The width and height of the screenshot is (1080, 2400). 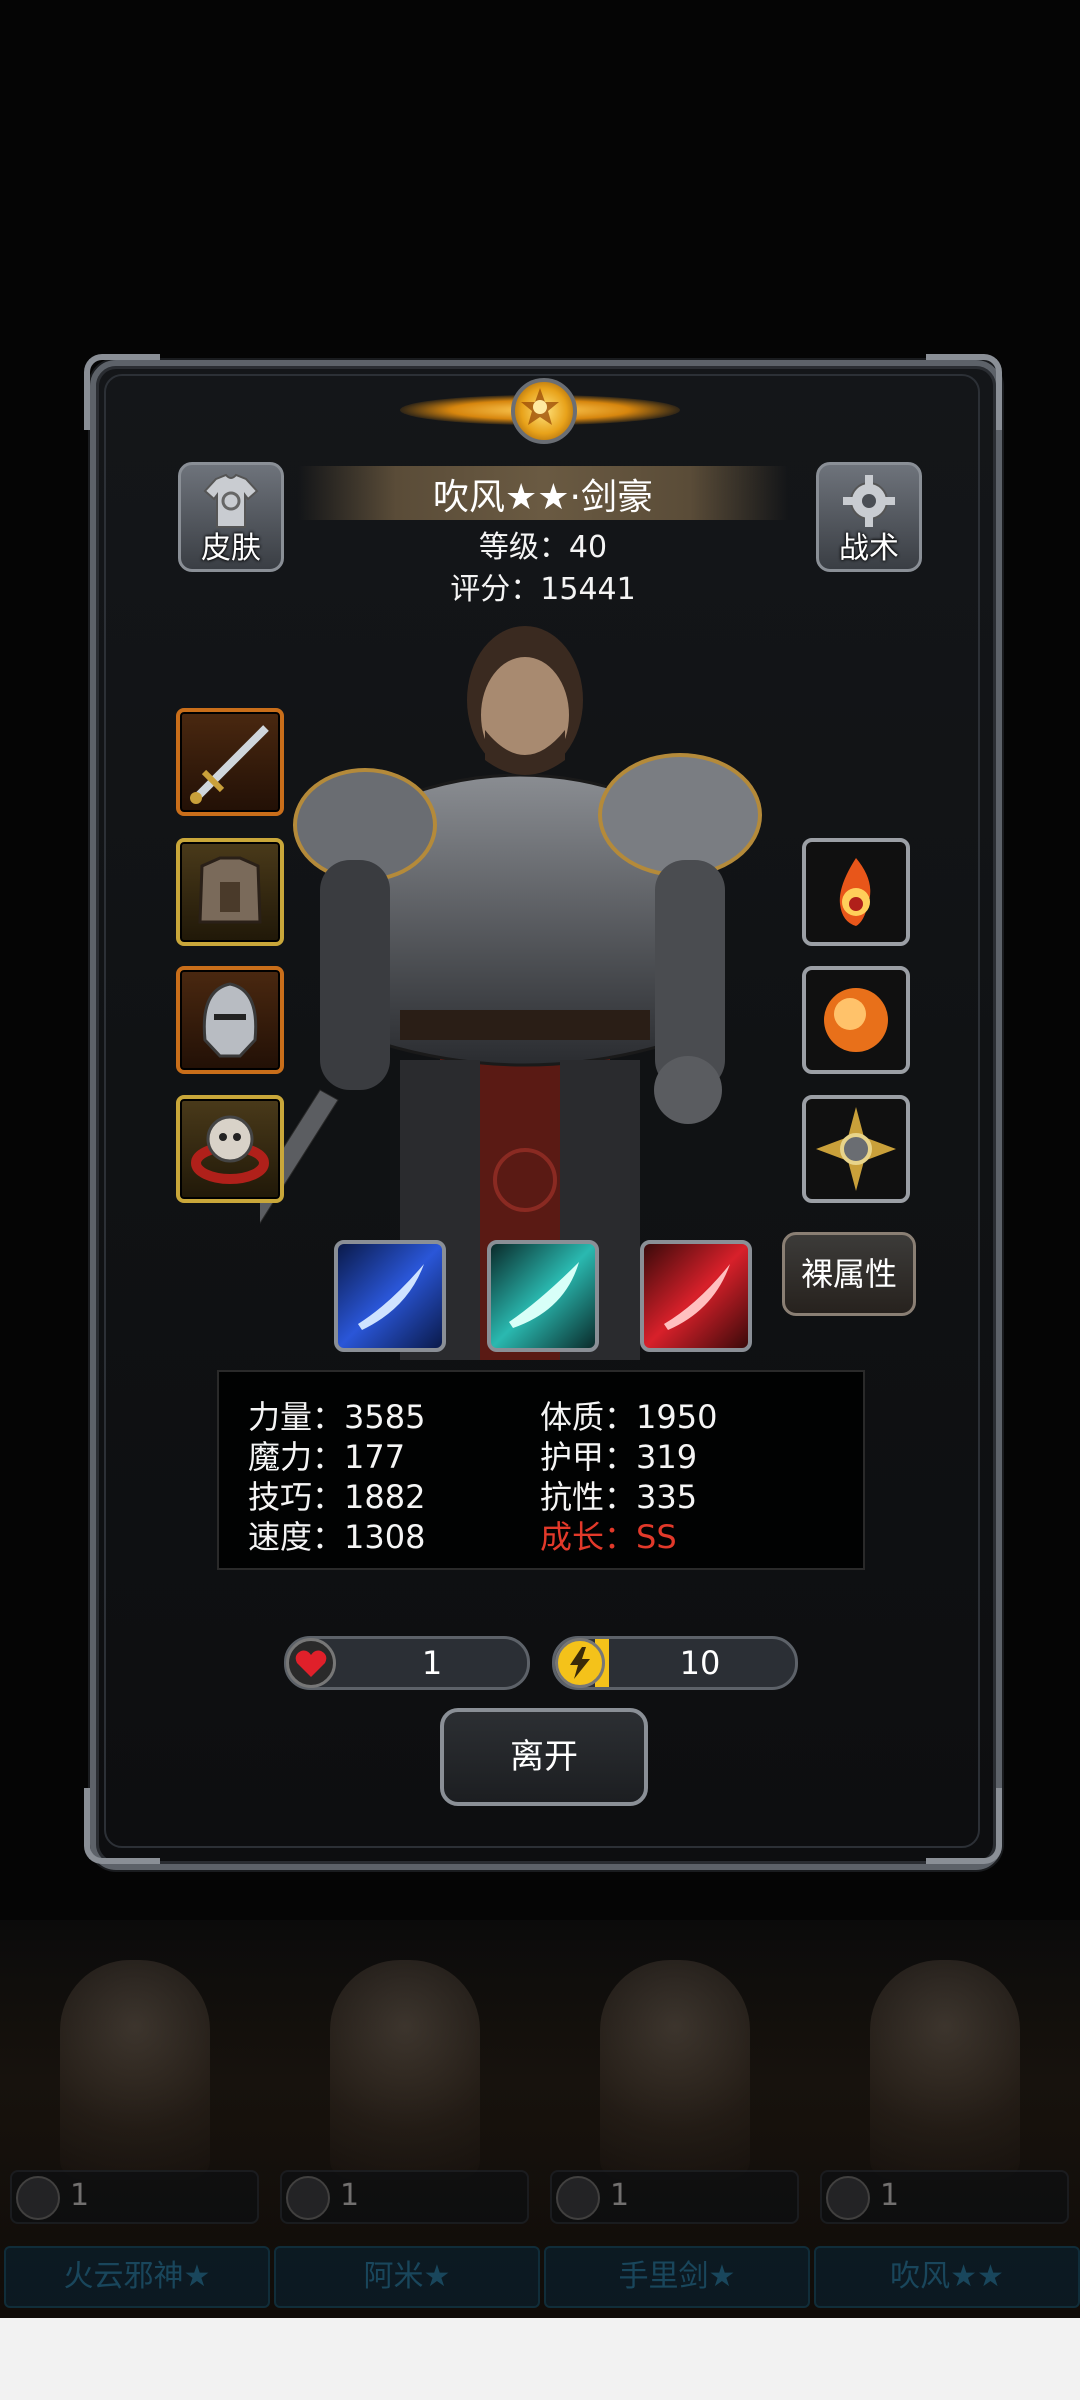 I want to click on armor-icon, so click(x=230, y=890).